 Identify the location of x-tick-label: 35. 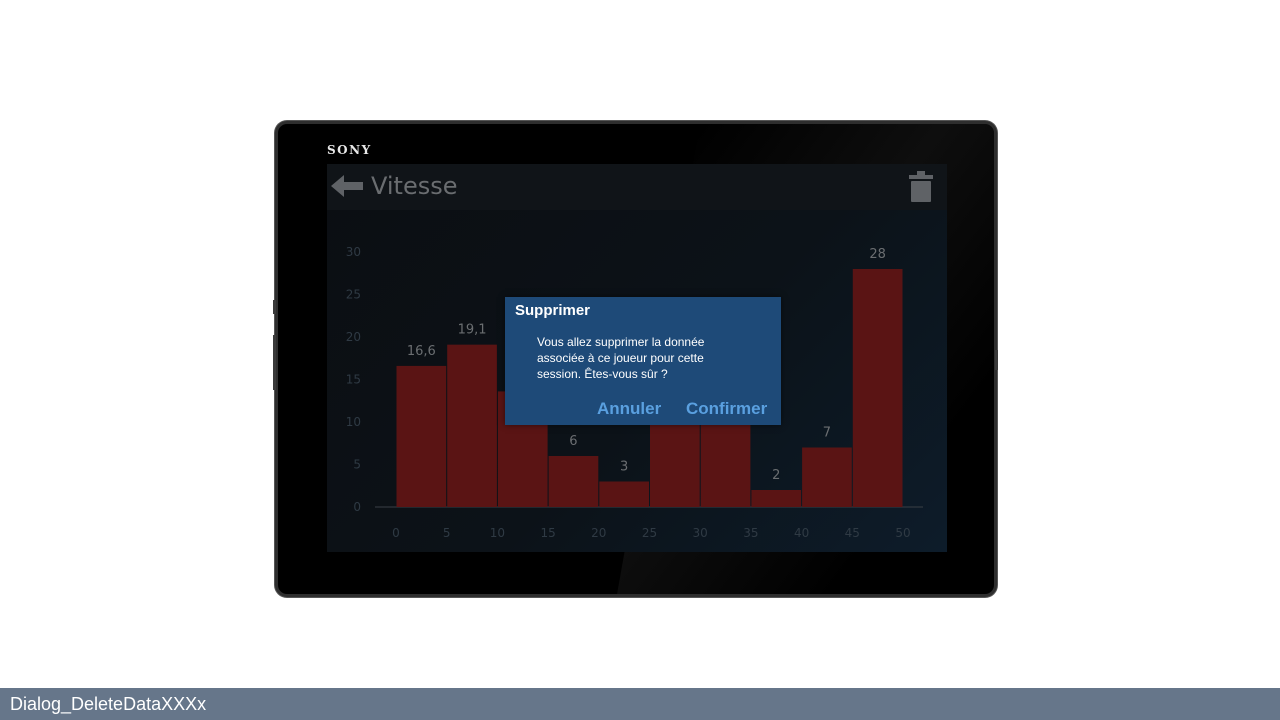
(750, 533).